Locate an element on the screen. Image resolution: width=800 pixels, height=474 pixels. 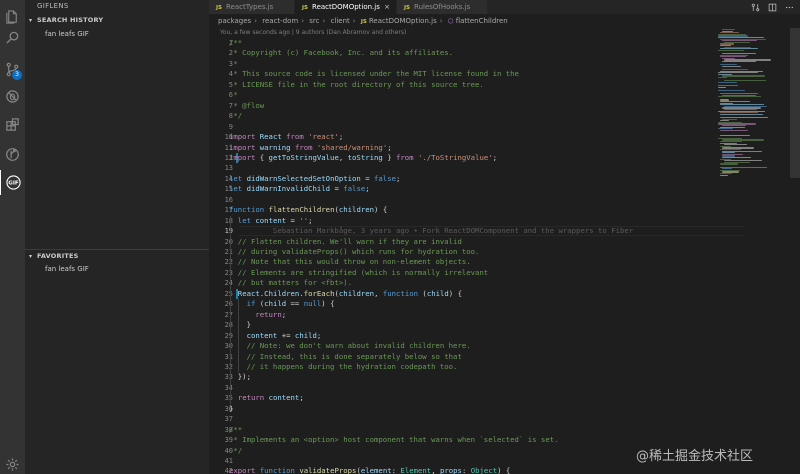
breadcrumb-symbol: flattenChildren is located at coordinates (482, 21).